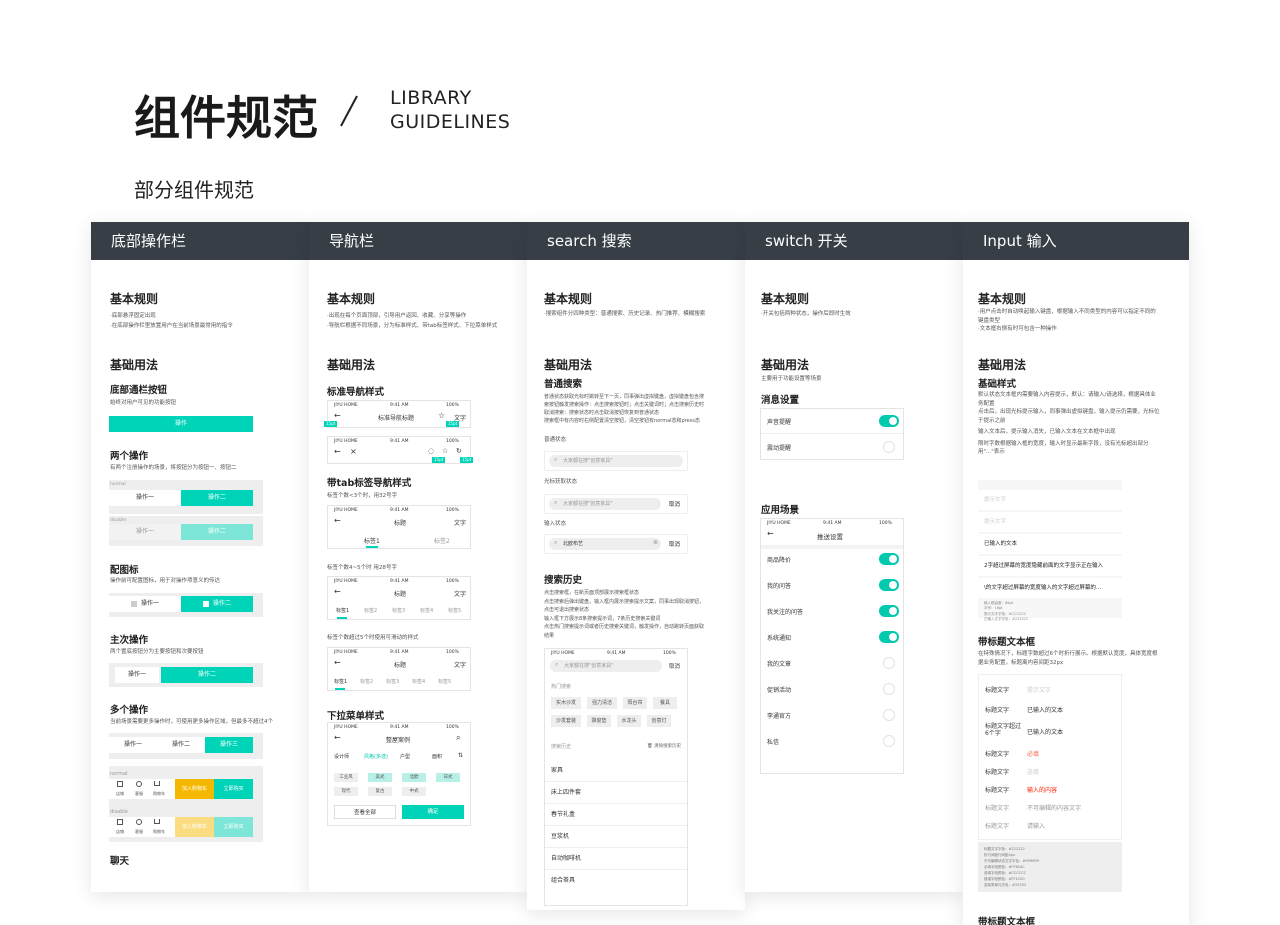 This screenshot has height=925, width=1280. Describe the element at coordinates (120, 793) in the screenshot. I see `shop-icon-label: 店铺` at that location.